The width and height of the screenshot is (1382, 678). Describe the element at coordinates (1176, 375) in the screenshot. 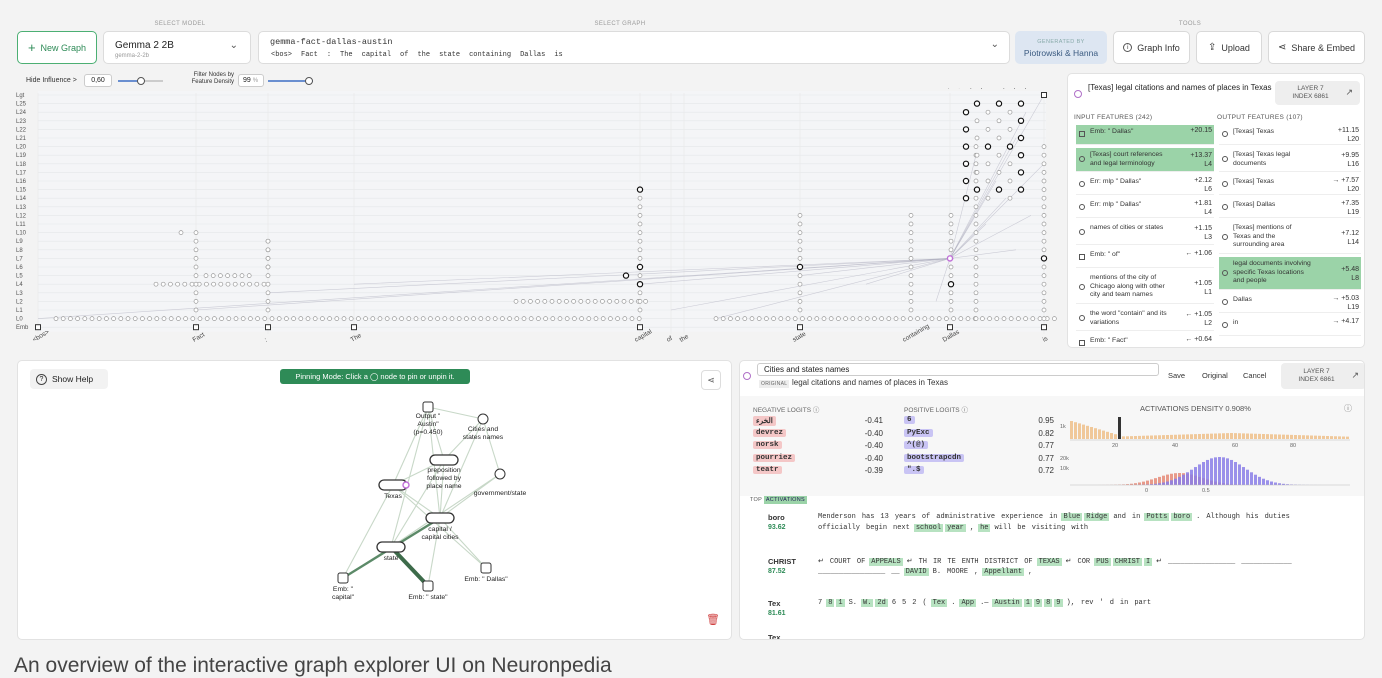

I see `save-button: Save` at that location.